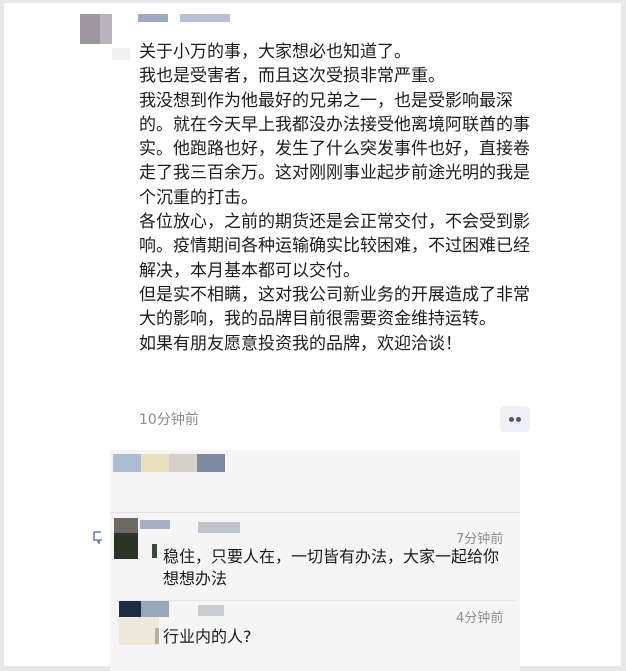  What do you see at coordinates (153, 18) in the screenshot?
I see `poster-name` at bounding box center [153, 18].